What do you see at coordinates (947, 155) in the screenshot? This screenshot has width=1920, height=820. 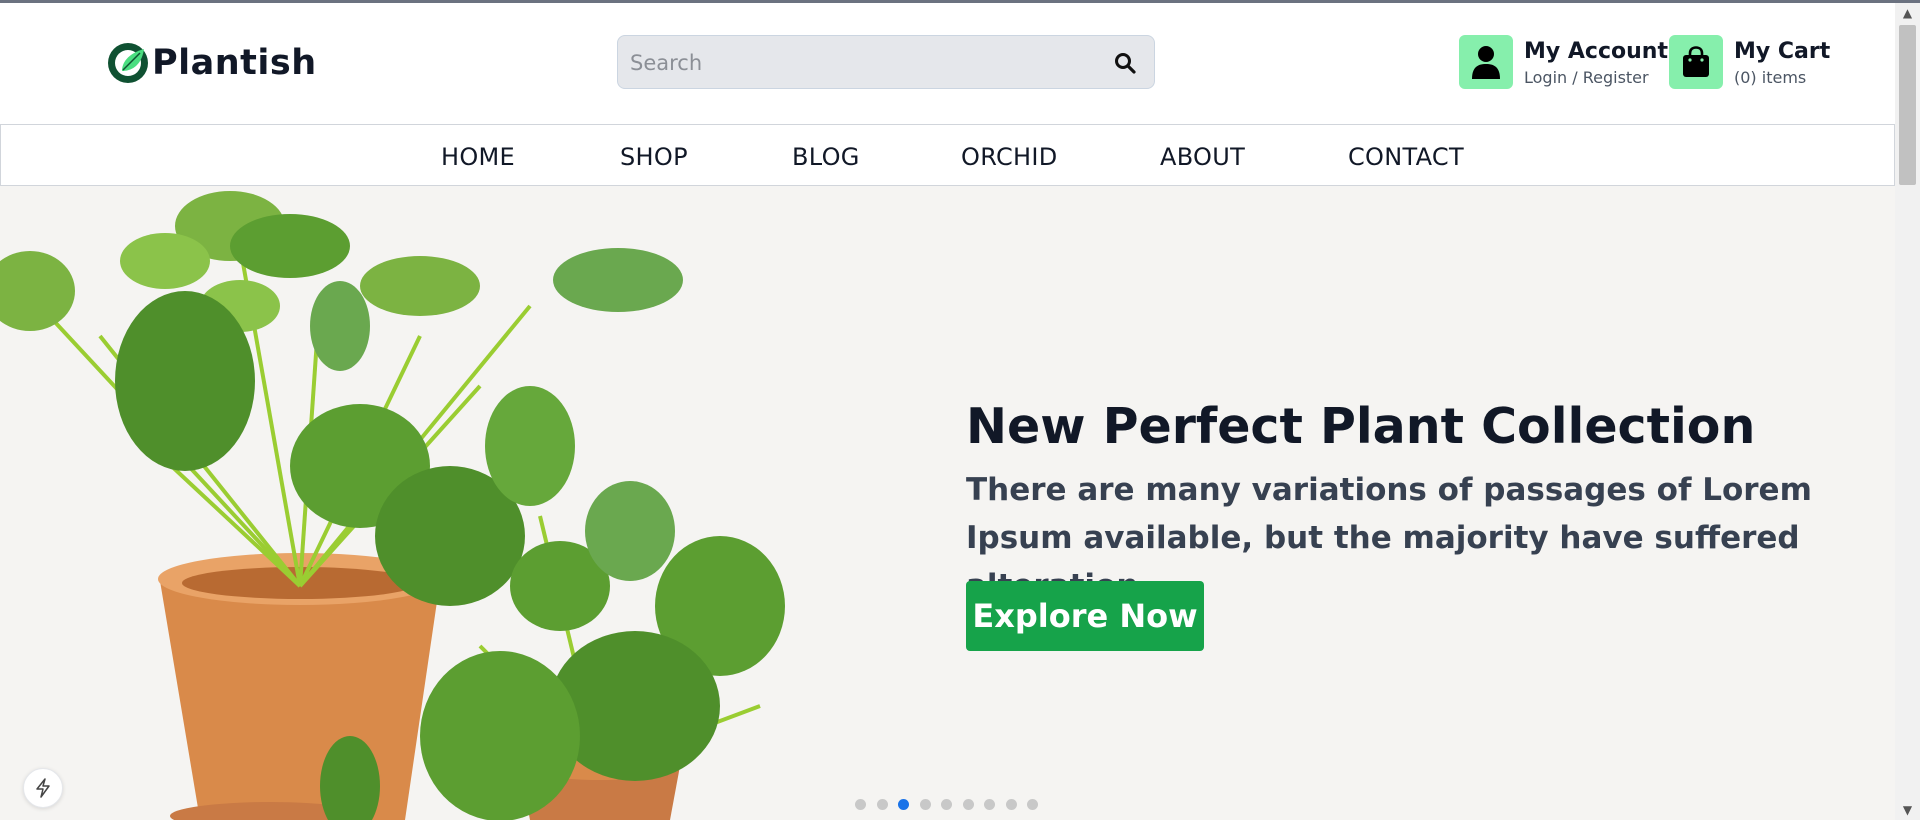 I see `main-nav: HOME SHOP BLOG ORCHID ABOUT CONTACT` at bounding box center [947, 155].